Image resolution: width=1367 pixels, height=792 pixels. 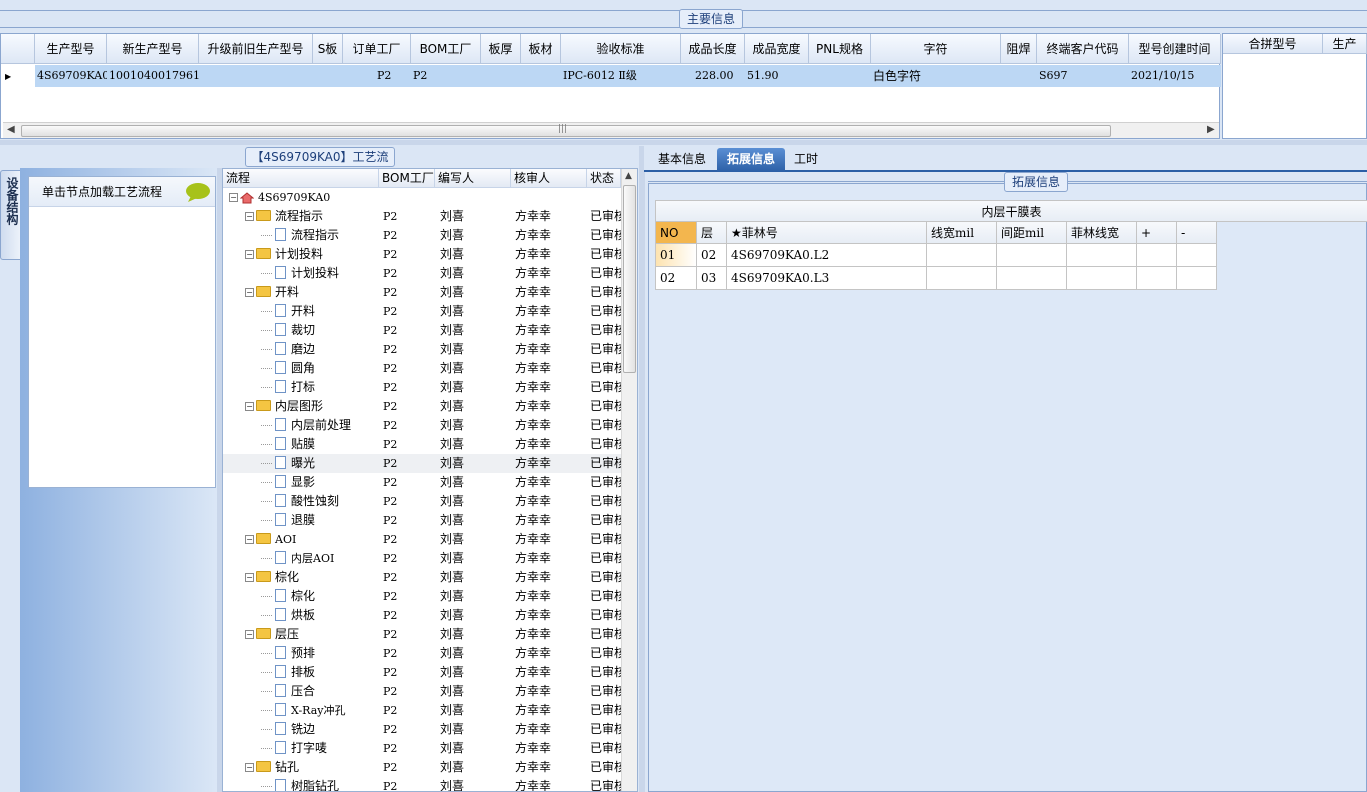 What do you see at coordinates (604, 178) in the screenshot?
I see `tree-column-header: 状态` at bounding box center [604, 178].